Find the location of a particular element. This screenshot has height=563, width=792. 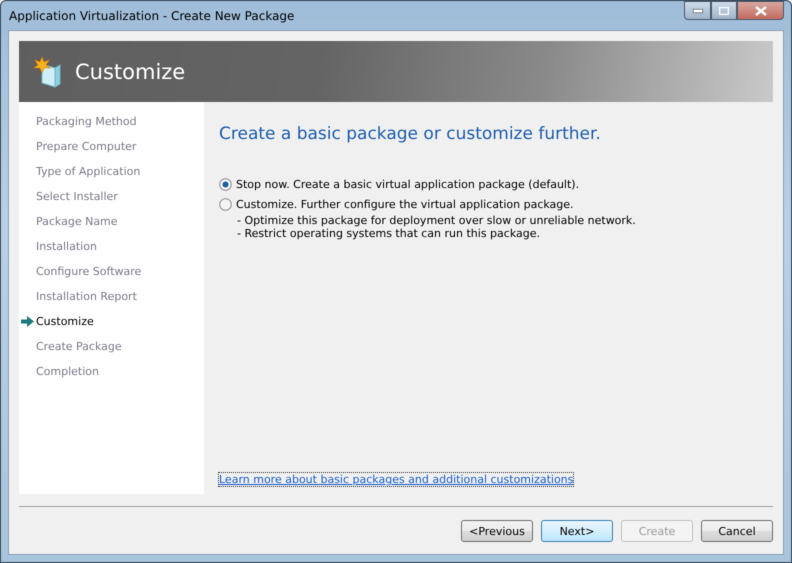

help-link: Learn more about basic packages and additional customizations is located at coordinates (396, 479).